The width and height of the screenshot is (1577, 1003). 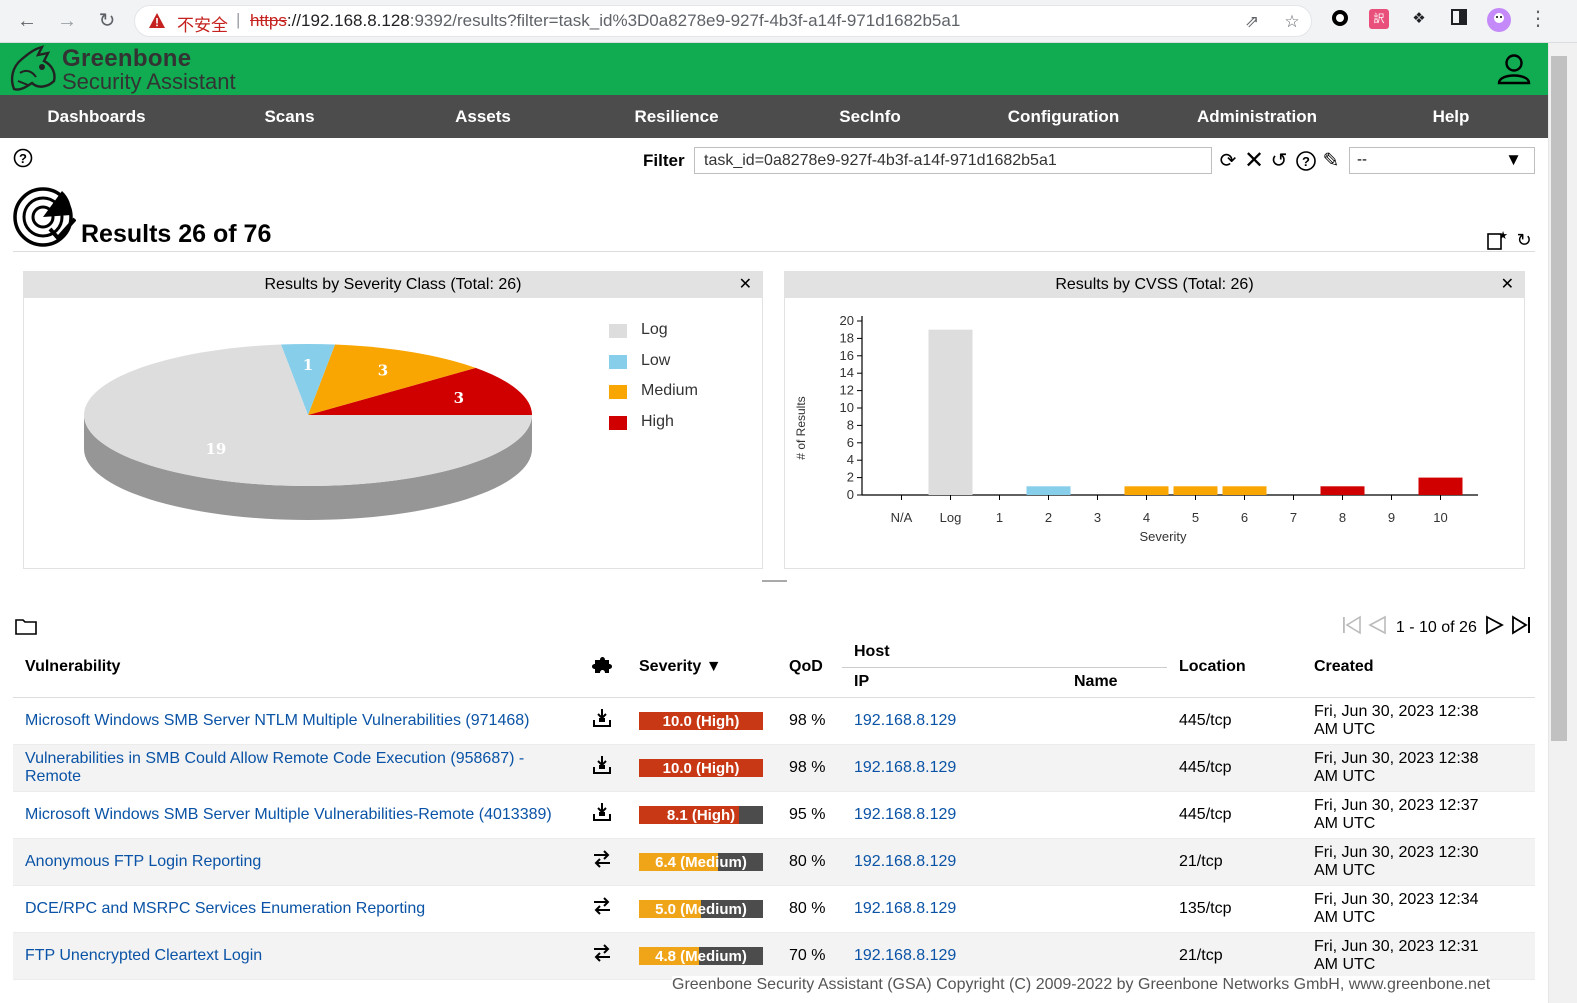 What do you see at coordinates (1063, 116) in the screenshot?
I see `menu-configuration: Configuration` at bounding box center [1063, 116].